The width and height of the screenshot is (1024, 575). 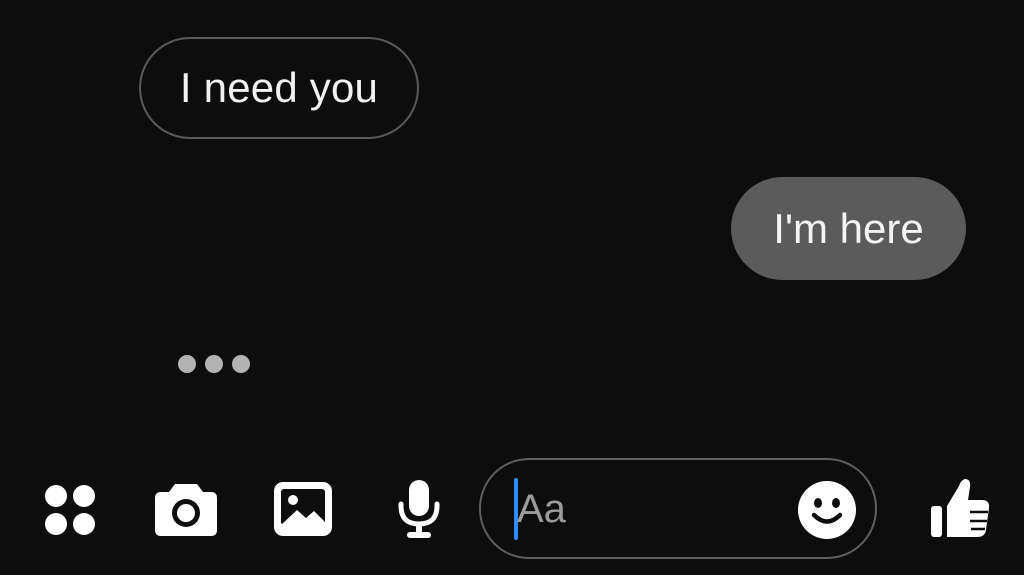 I want to click on message-input, so click(x=647, y=509).